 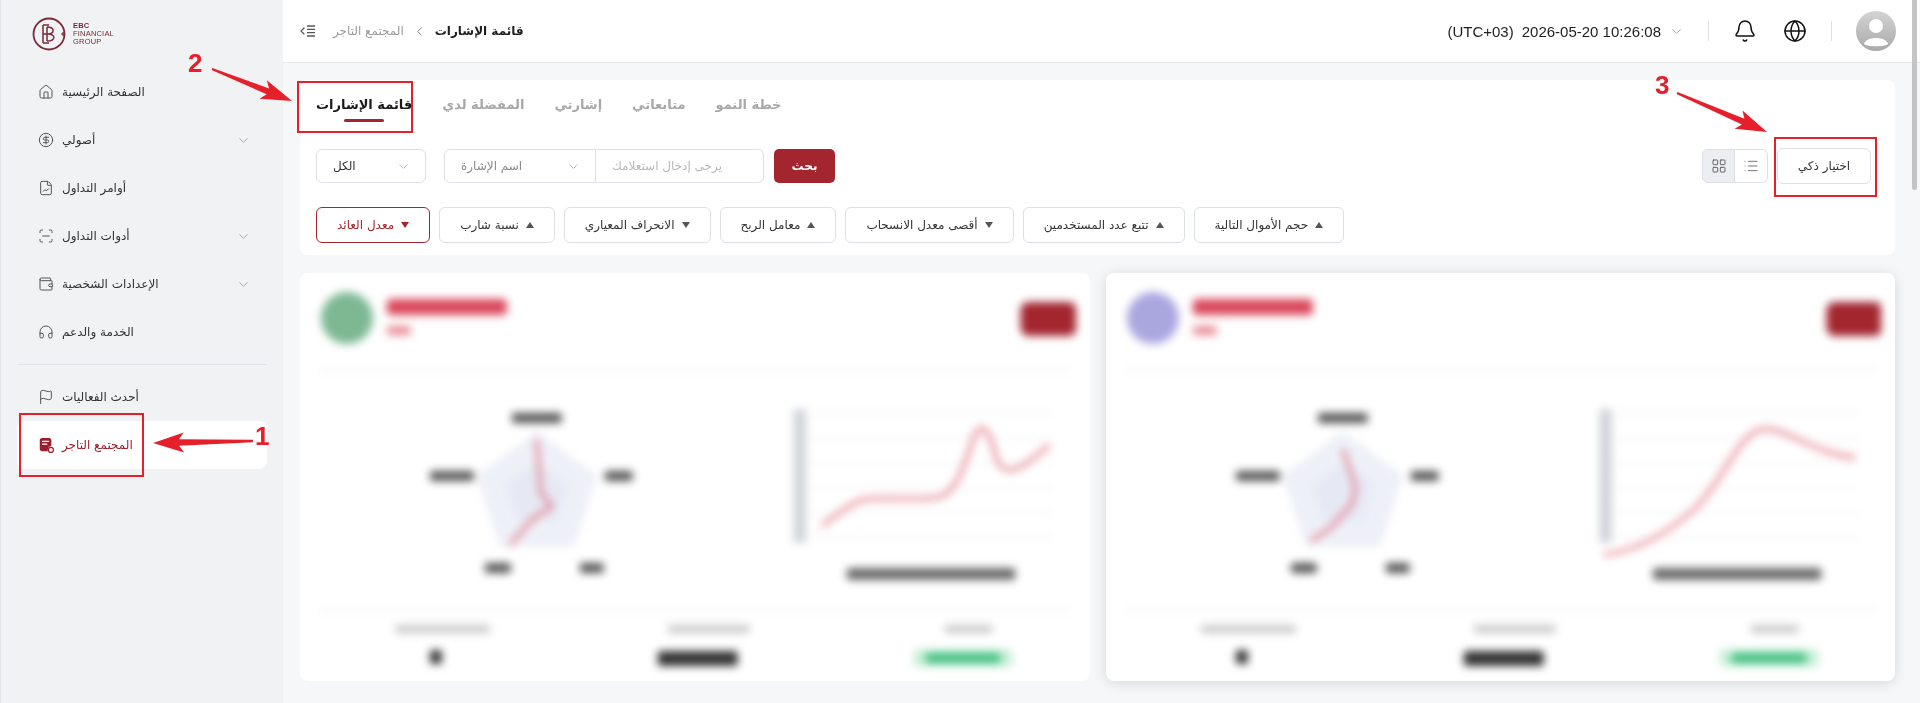 I want to click on wallet-icon, so click(x=46, y=284).